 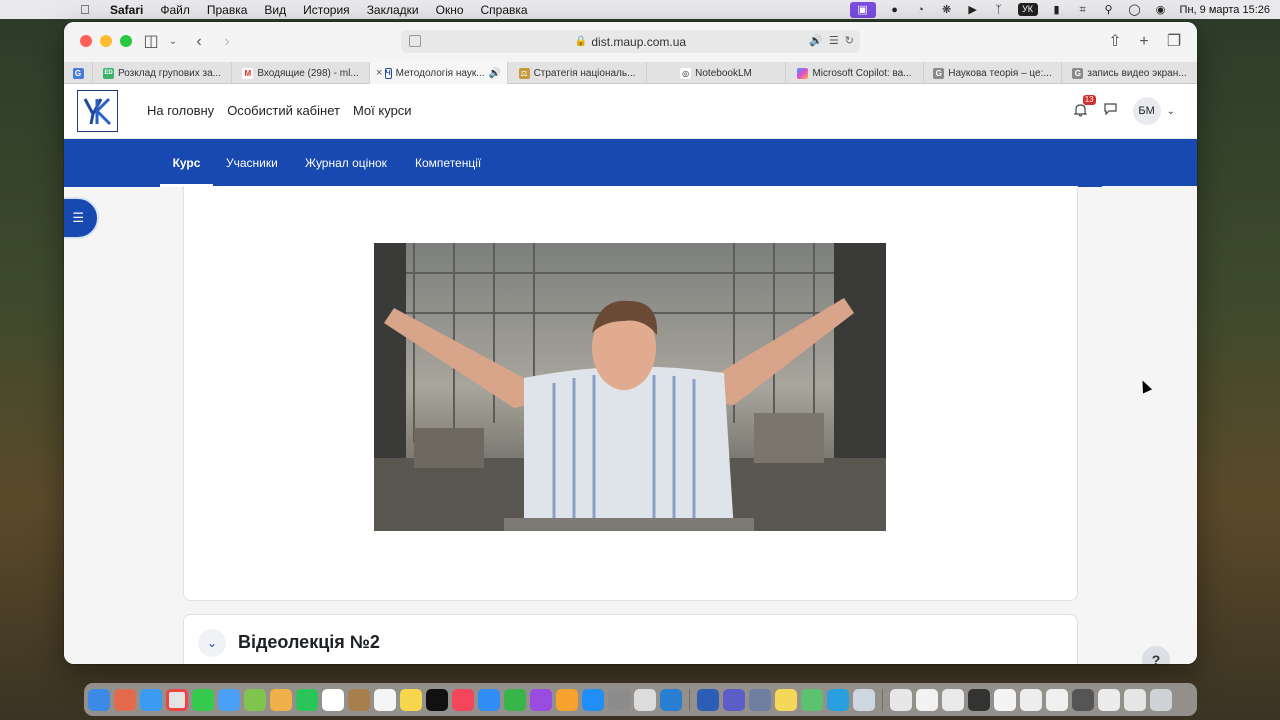 I want to click on university-logo, so click(x=97, y=111).